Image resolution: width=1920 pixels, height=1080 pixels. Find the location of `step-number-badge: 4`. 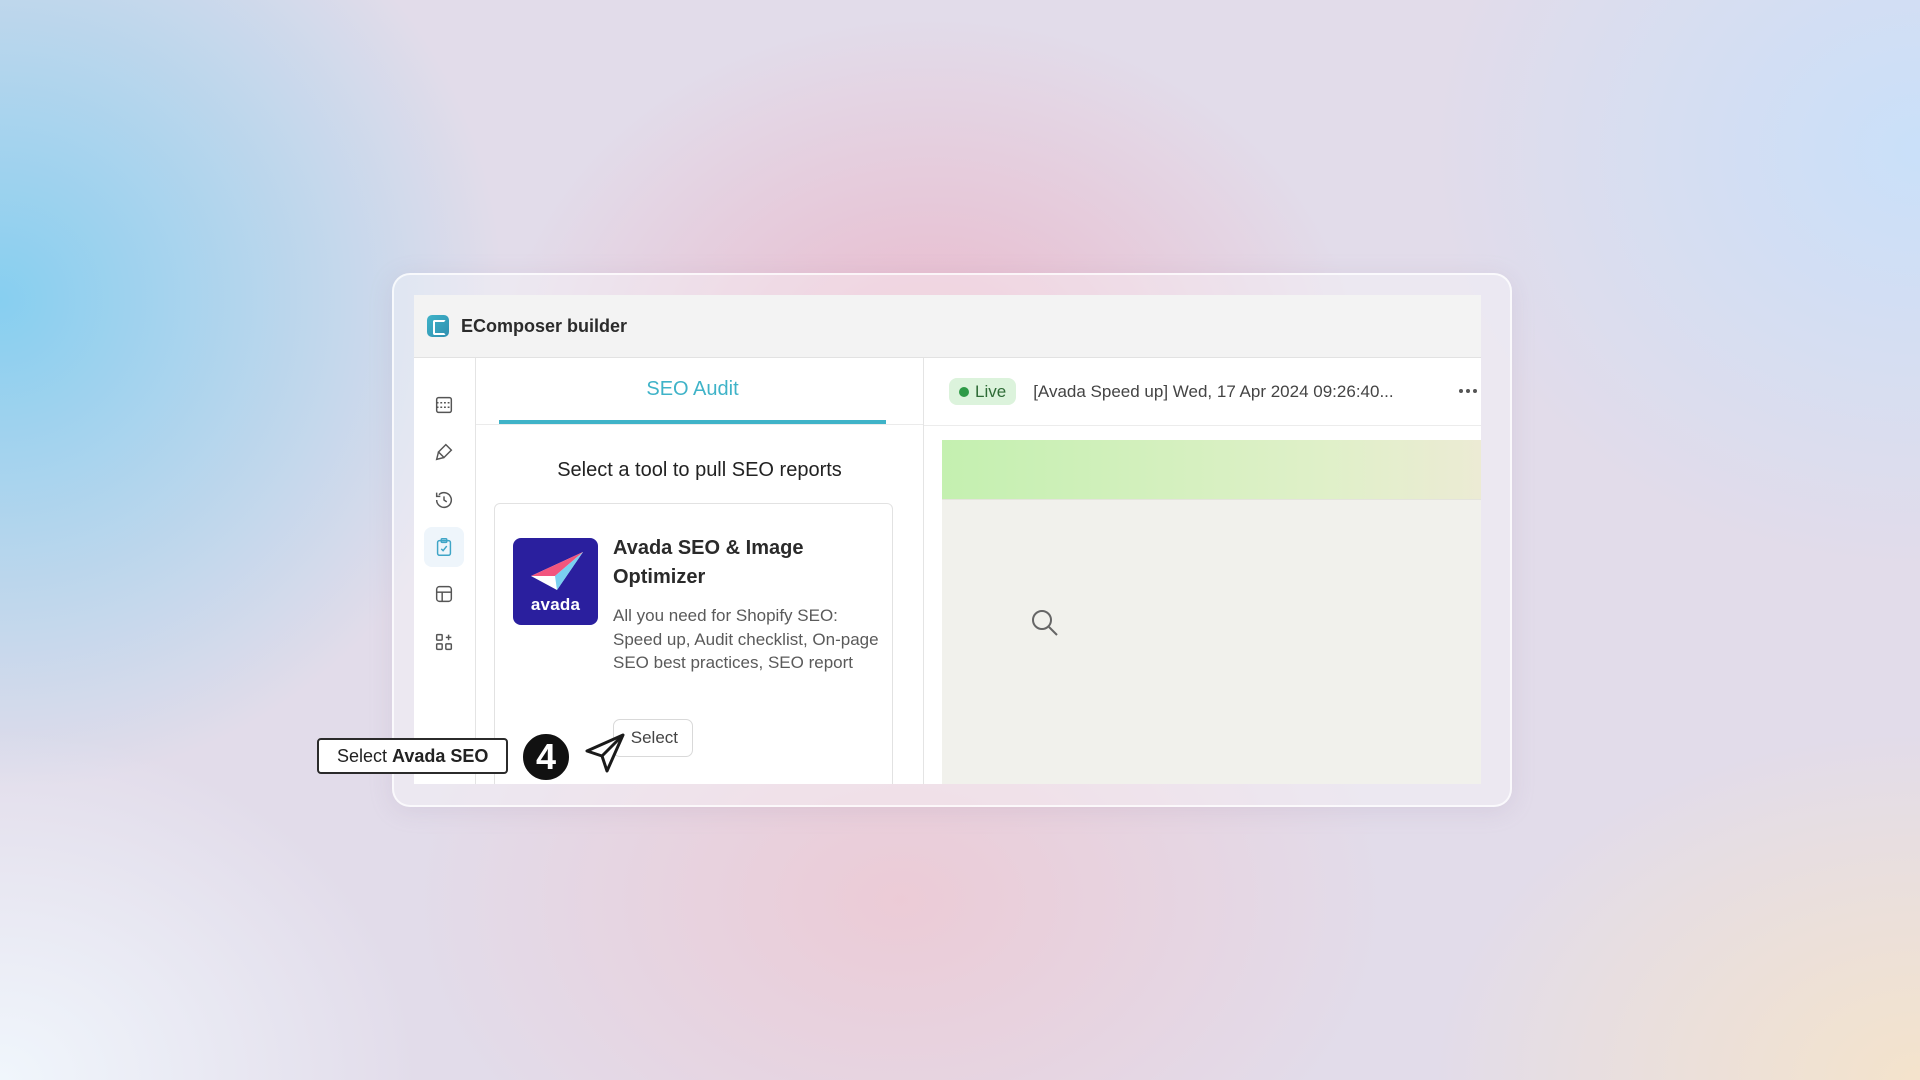

step-number-badge: 4 is located at coordinates (546, 757).